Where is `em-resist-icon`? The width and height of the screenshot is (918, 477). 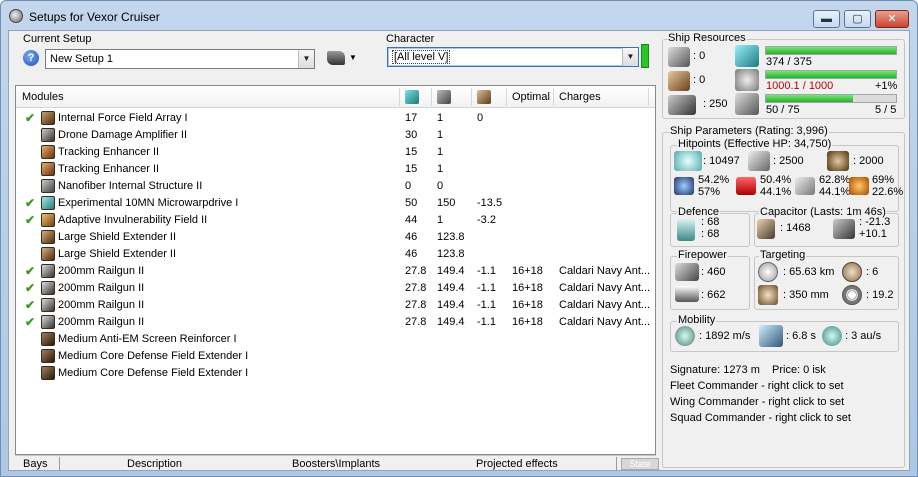 em-resist-icon is located at coordinates (684, 186).